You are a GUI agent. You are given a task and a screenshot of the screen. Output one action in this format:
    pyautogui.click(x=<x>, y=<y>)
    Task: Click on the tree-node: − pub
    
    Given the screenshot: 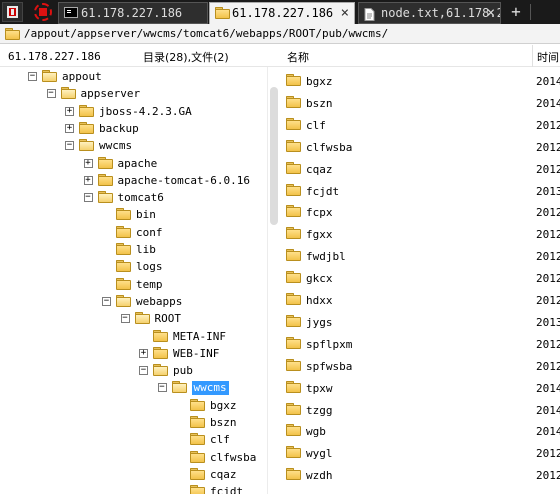 What is the action you would take?
    pyautogui.click(x=133, y=371)
    